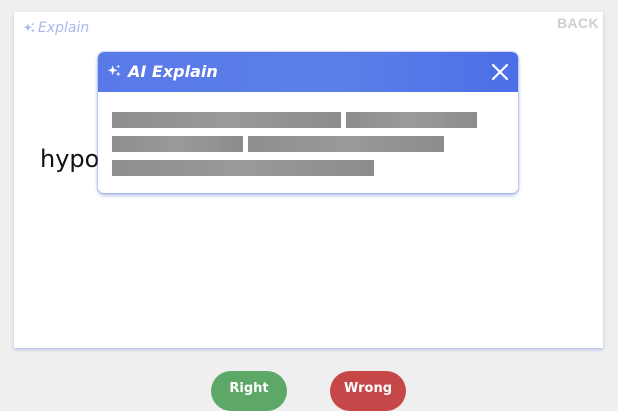  I want to click on explain-link-label: Explain, so click(64, 28).